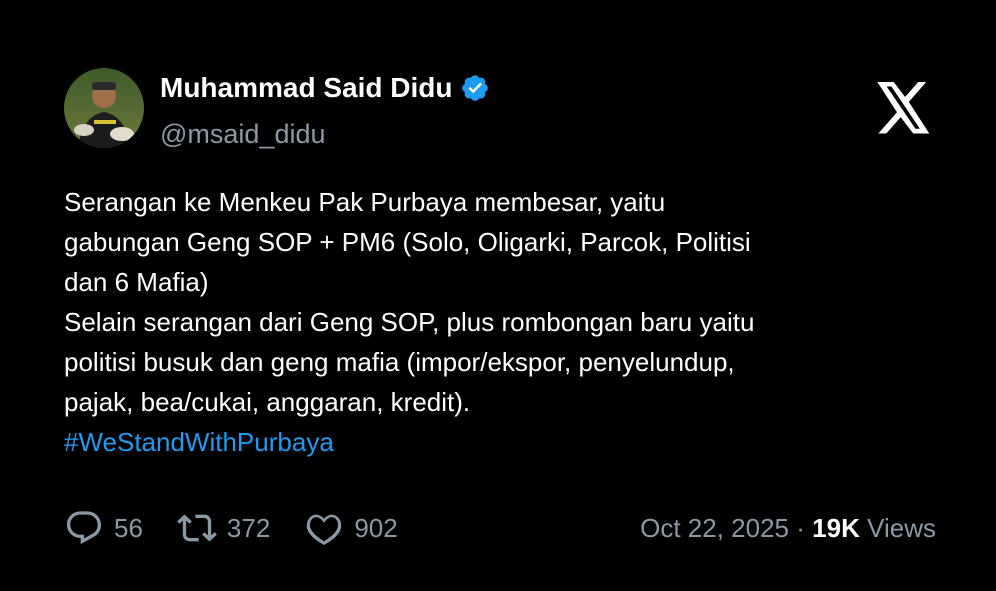  Describe the element at coordinates (243, 134) in the screenshot. I see `author-handle: @msaid_didu` at that location.